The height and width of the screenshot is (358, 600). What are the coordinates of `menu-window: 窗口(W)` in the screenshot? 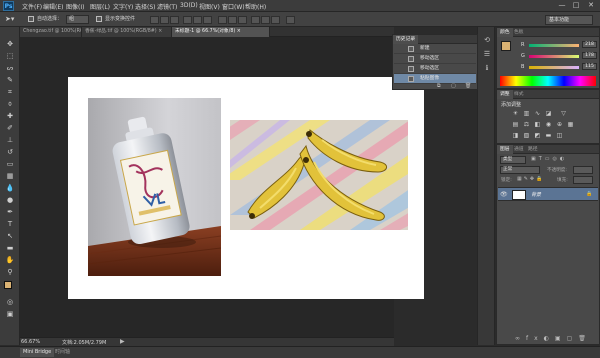 It's located at (233, 6).